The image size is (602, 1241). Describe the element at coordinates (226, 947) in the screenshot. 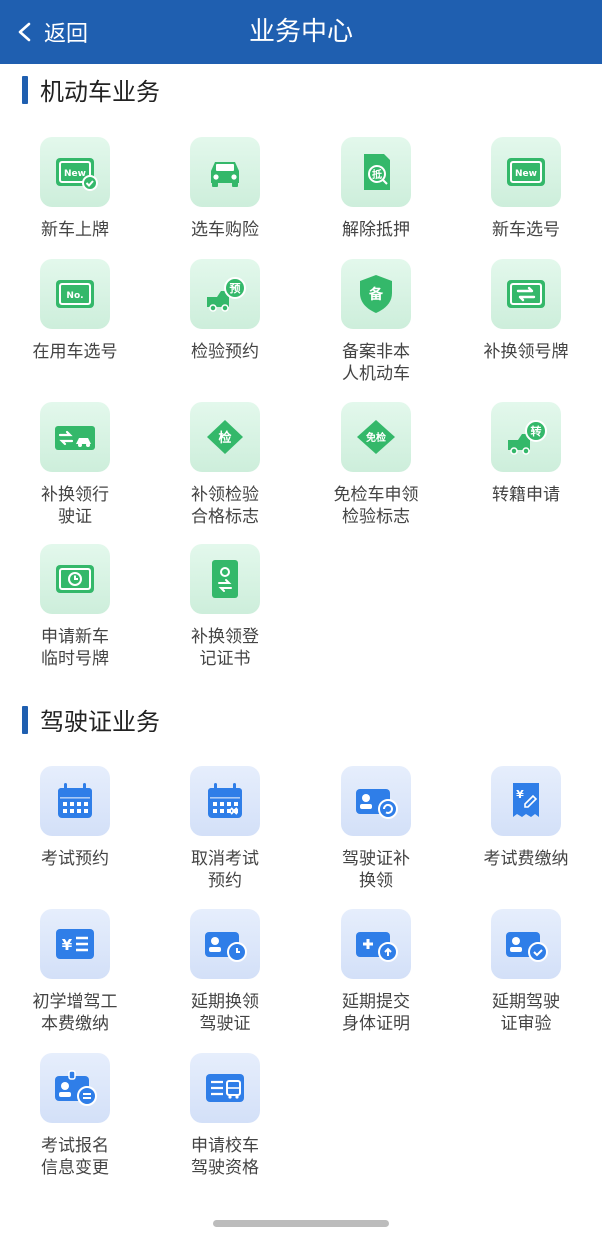

I see `id-card-clock-icon` at that location.